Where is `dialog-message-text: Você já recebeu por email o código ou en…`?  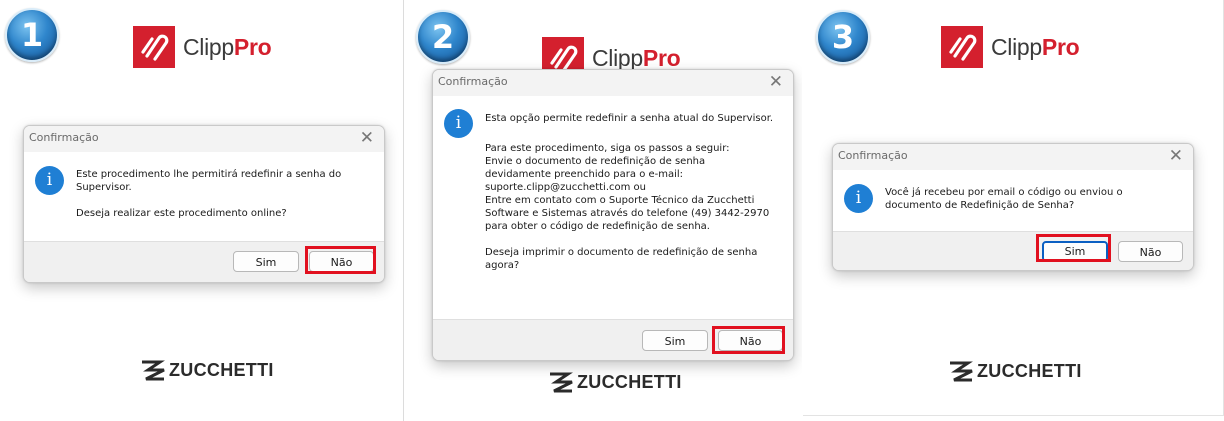 dialog-message-text: Você já recebeu por email o código ou en… is located at coordinates (1004, 199).